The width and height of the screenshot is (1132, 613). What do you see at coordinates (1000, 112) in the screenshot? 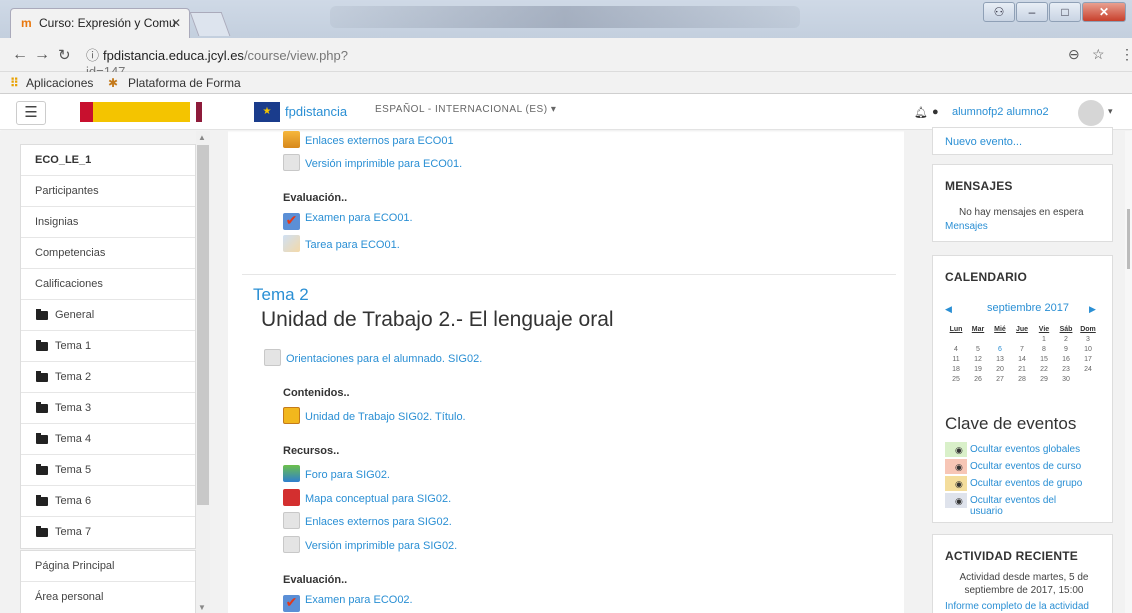
I see `user-name: alumnofp2 alumno2` at bounding box center [1000, 112].